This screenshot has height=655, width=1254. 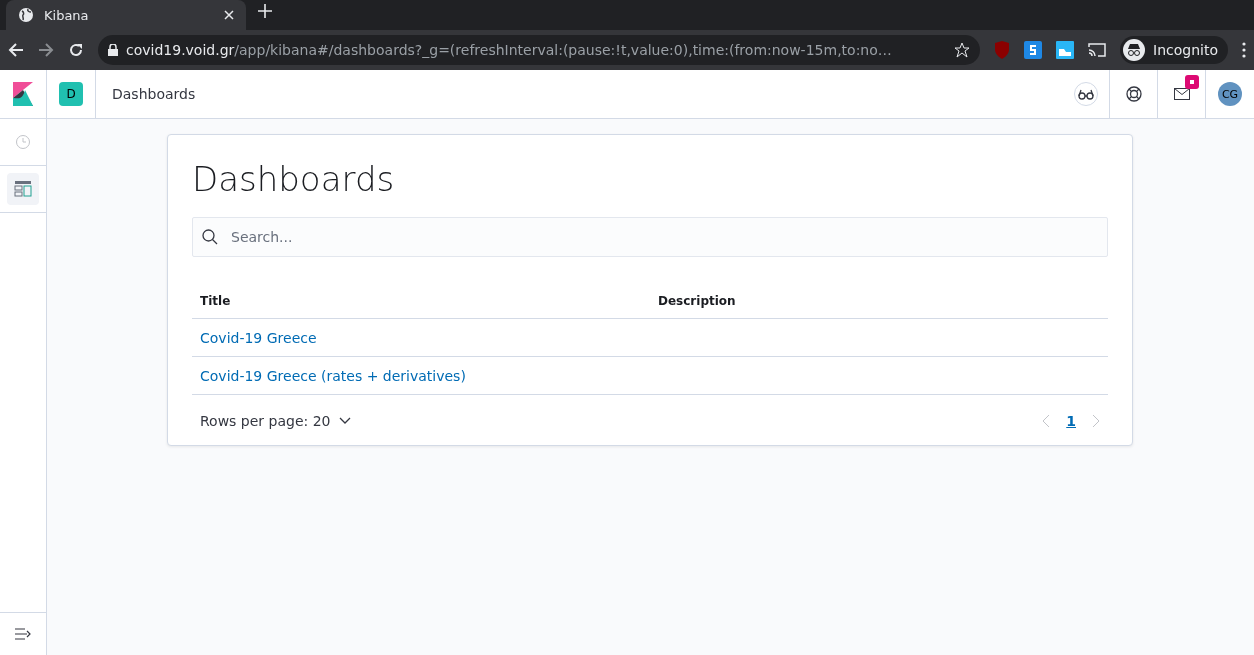 I want to click on glasses-icon, so click(x=1085, y=94).